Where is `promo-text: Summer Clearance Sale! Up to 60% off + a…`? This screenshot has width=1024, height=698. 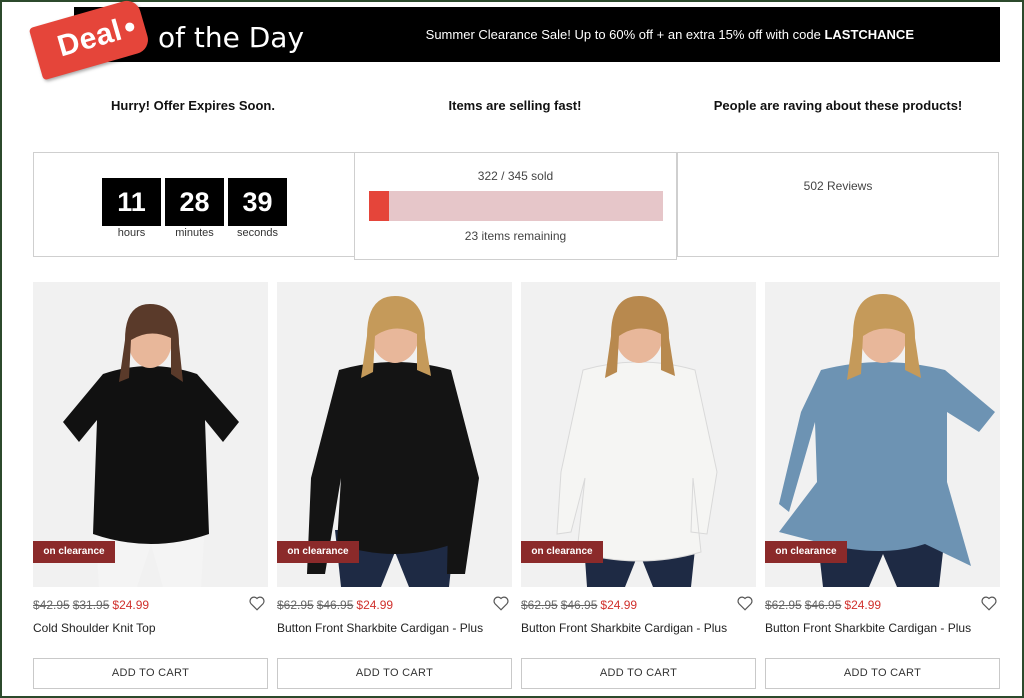
promo-text: Summer Clearance Sale! Up to 60% off + a… is located at coordinates (669, 34).